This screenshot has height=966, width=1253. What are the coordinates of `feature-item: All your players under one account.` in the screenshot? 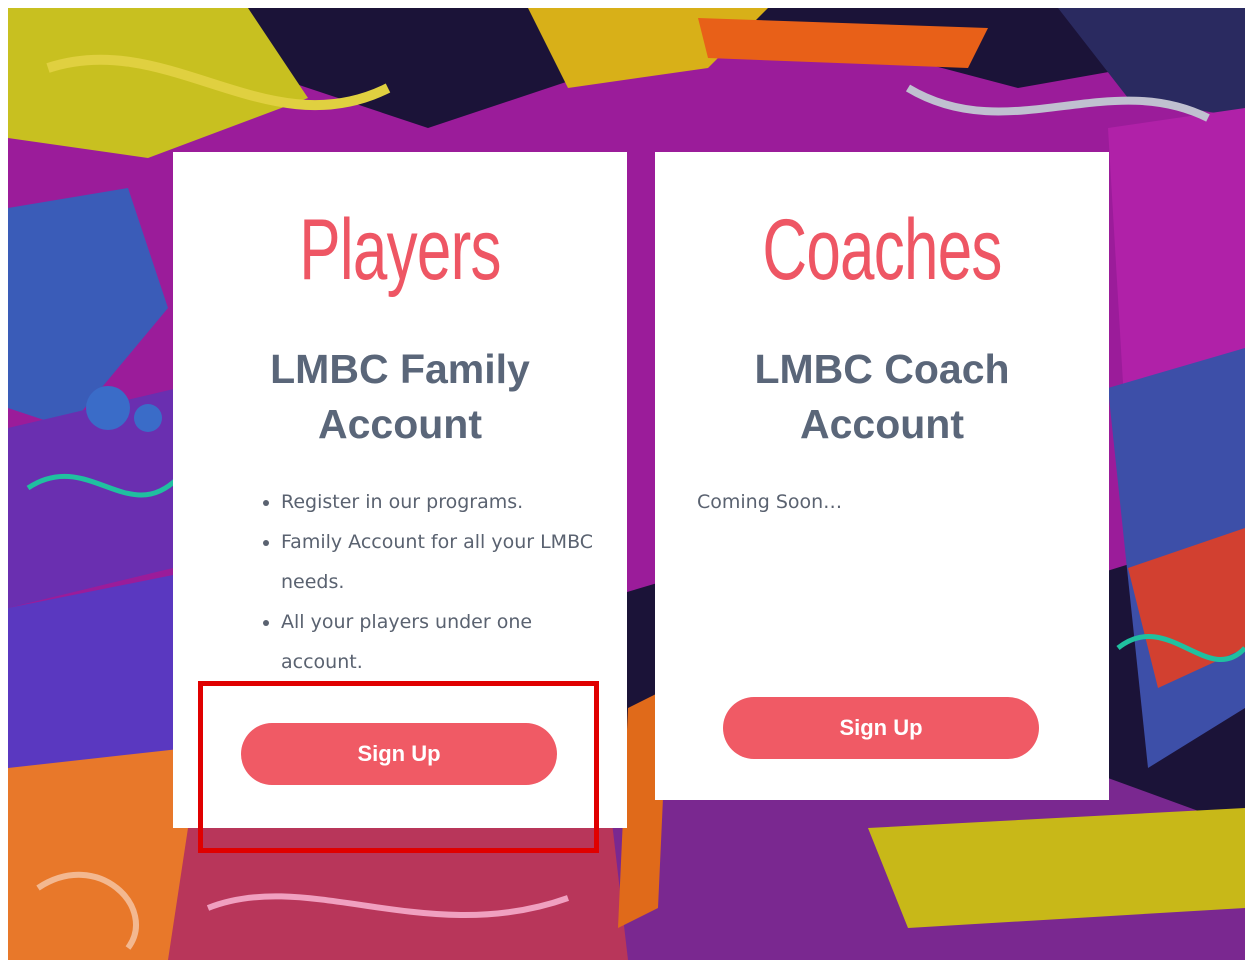 It's located at (441, 642).